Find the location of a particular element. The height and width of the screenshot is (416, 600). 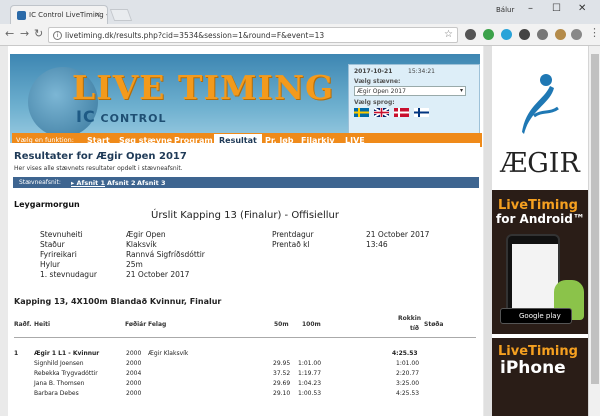

section-link-3: Afsnit 3 is located at coordinates (151, 183).